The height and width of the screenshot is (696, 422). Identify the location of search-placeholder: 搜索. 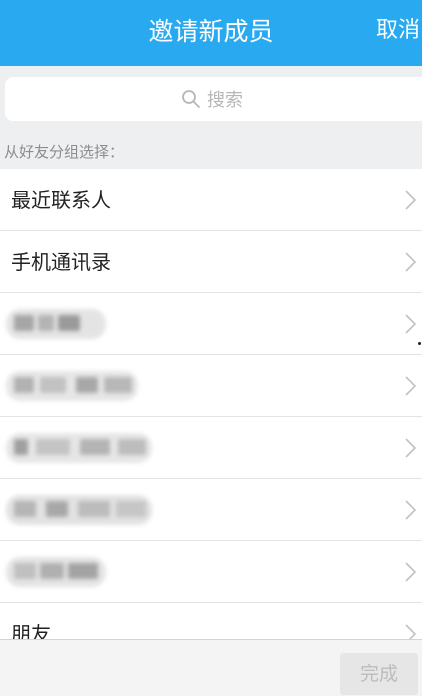
(225, 100).